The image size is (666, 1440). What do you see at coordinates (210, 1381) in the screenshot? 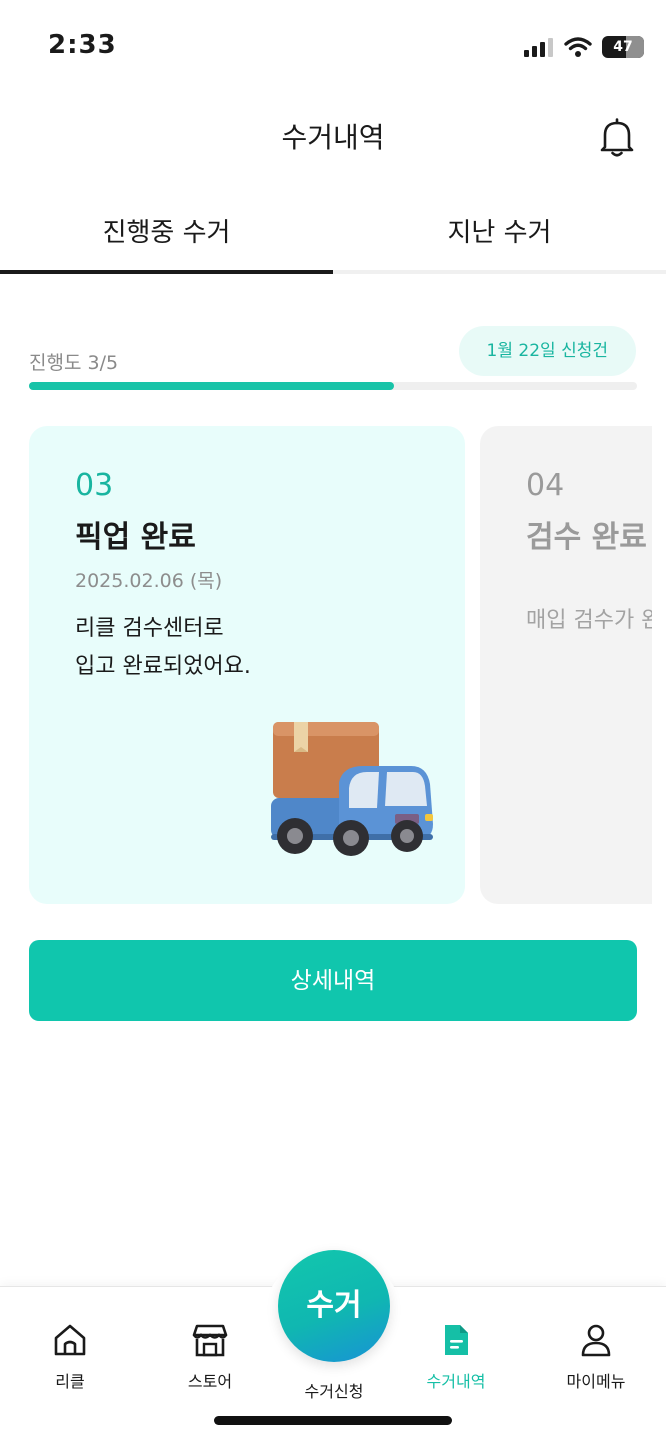
I see `nav-label: 스토어` at bounding box center [210, 1381].